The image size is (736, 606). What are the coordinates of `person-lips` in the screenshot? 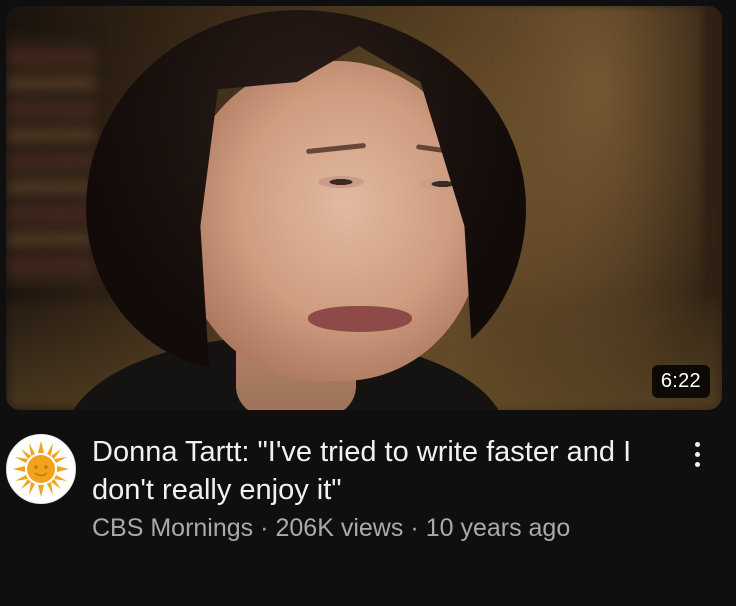 It's located at (360, 319).